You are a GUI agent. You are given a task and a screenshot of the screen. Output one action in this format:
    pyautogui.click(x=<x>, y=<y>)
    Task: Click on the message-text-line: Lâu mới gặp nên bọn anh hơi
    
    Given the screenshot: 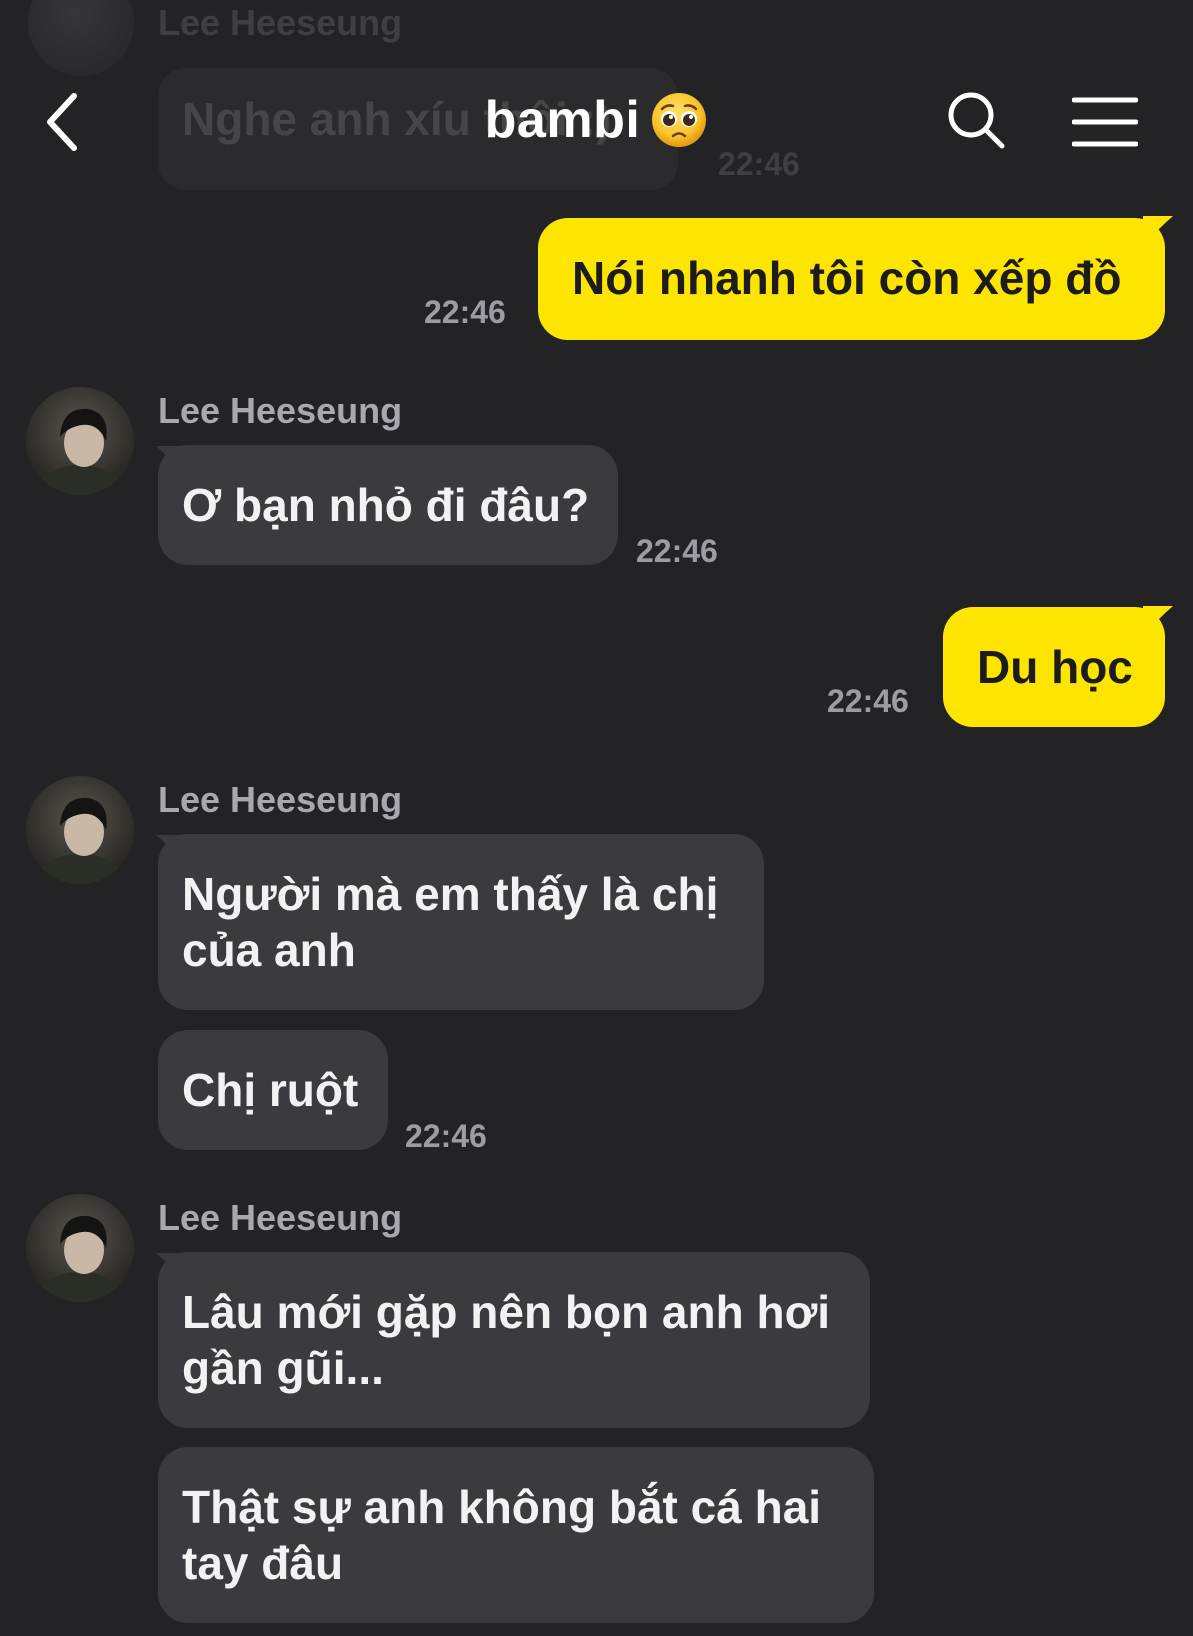 What is the action you would take?
    pyautogui.click(x=506, y=1312)
    